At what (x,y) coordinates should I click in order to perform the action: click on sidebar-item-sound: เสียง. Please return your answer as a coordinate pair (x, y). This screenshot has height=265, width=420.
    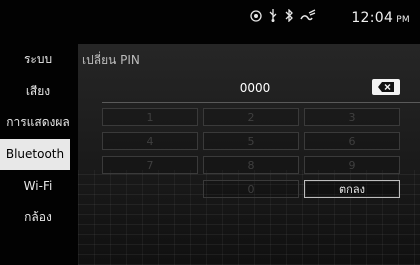
    Looking at the image, I should click on (38, 92).